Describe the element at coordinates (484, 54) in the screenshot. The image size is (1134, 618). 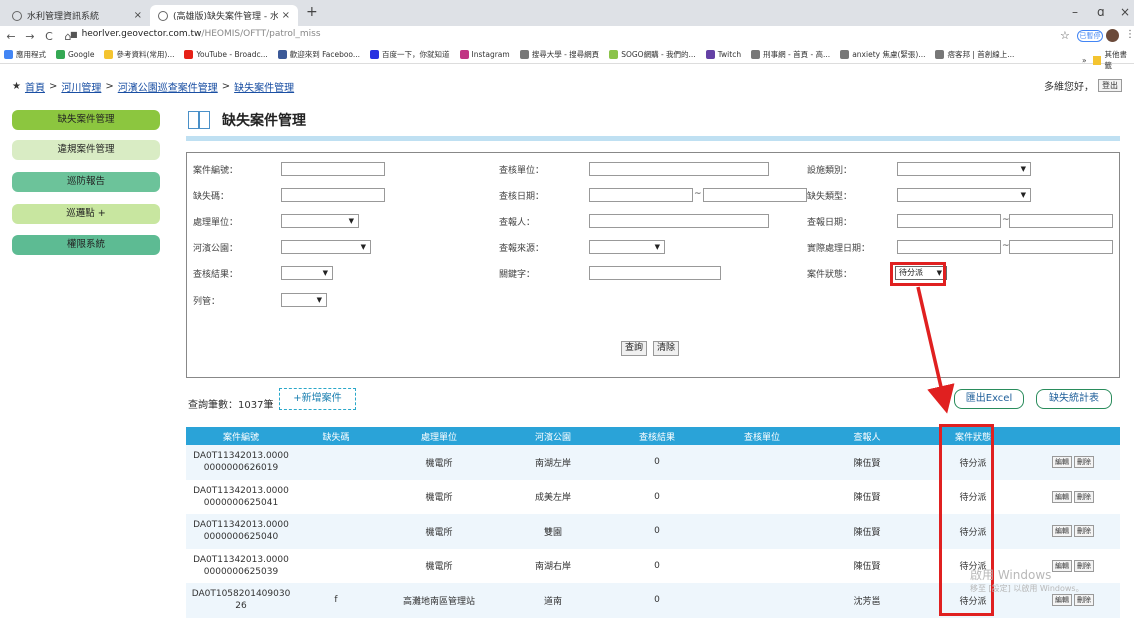
I see `bookmark-instagram: Instagram` at that location.